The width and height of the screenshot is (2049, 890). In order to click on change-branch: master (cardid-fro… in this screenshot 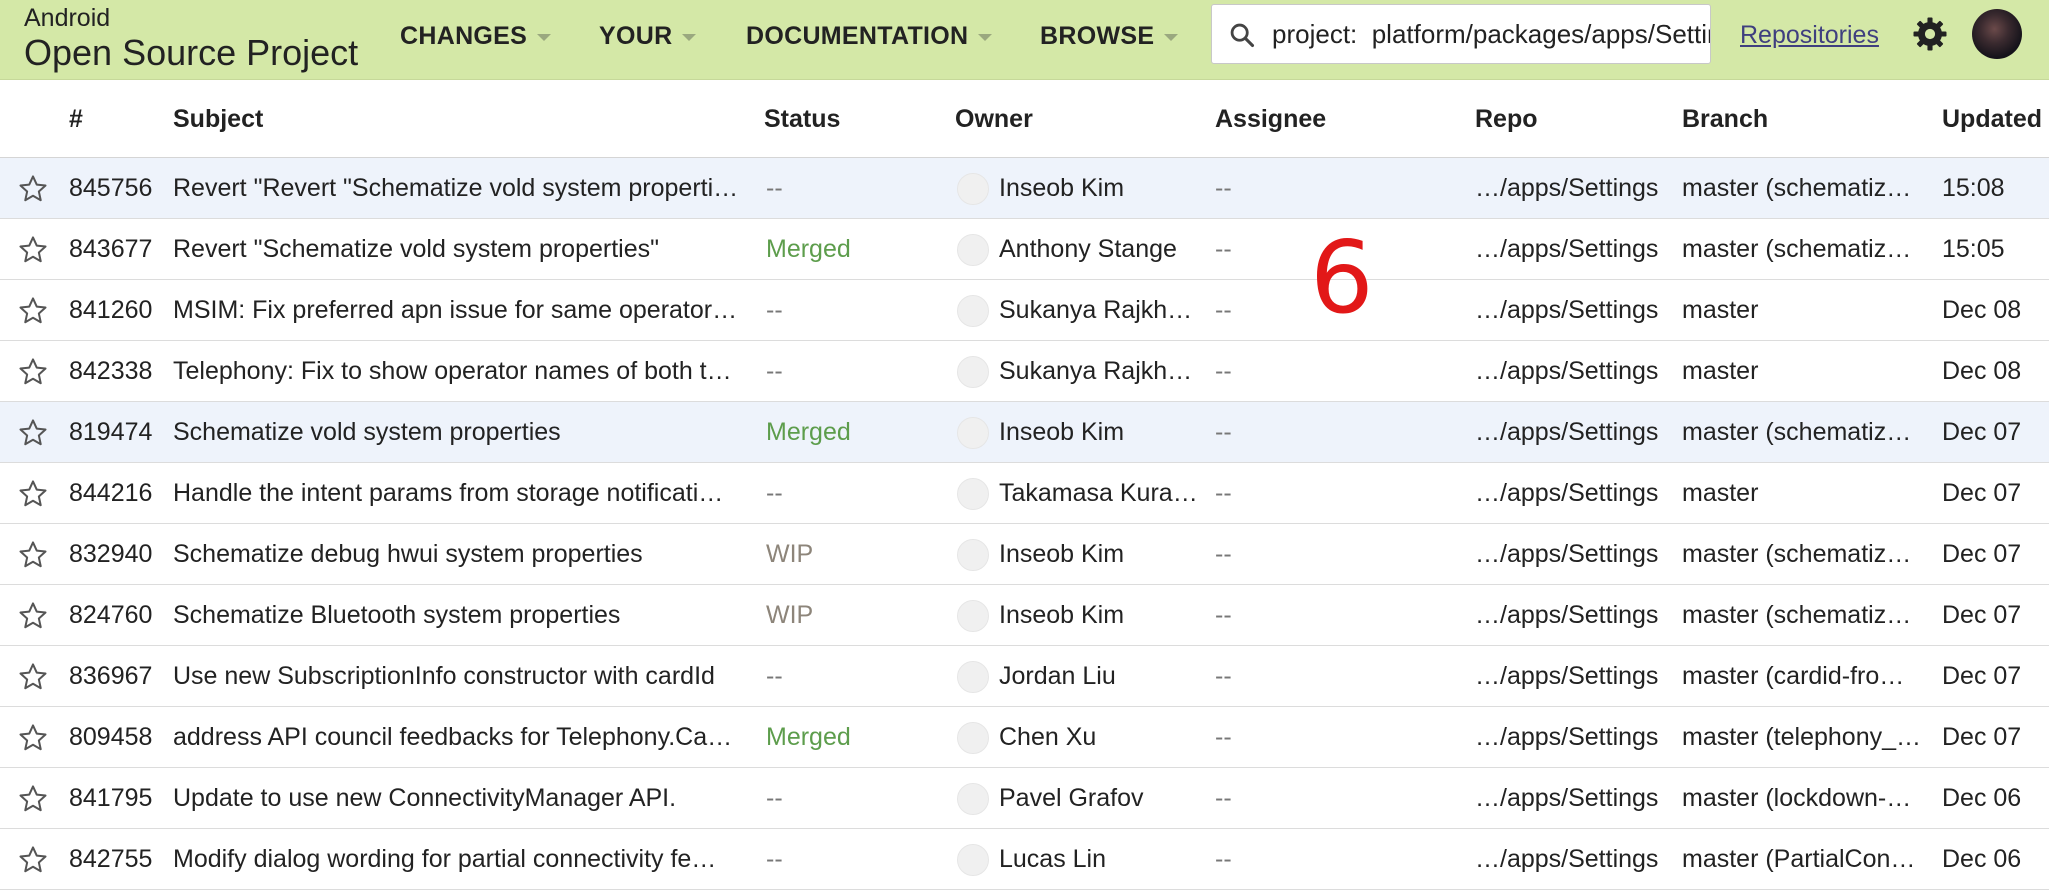, I will do `click(1804, 676)`.